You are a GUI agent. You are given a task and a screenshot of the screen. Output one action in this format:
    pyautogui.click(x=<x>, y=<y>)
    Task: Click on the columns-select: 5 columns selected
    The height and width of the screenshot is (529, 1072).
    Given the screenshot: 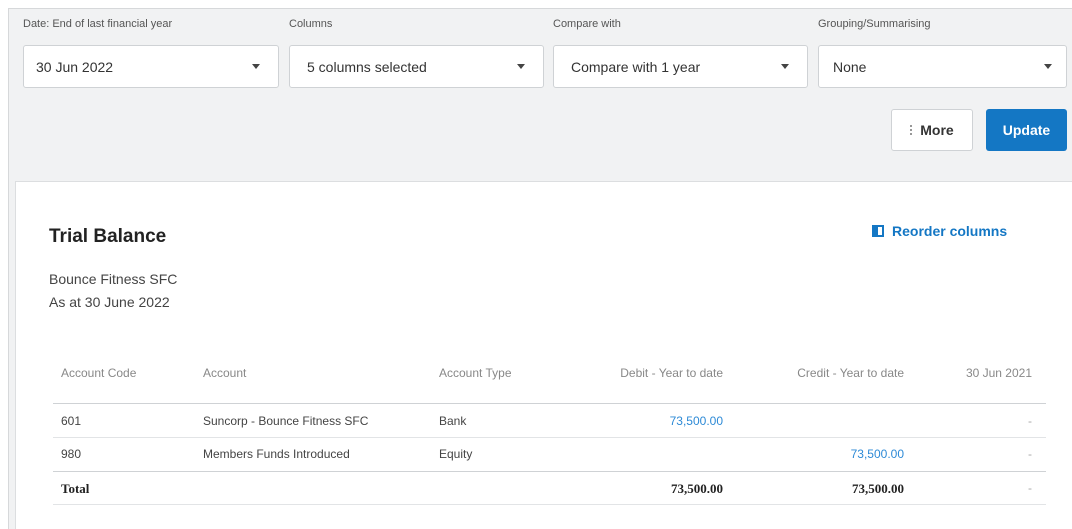 What is the action you would take?
    pyautogui.click(x=416, y=66)
    